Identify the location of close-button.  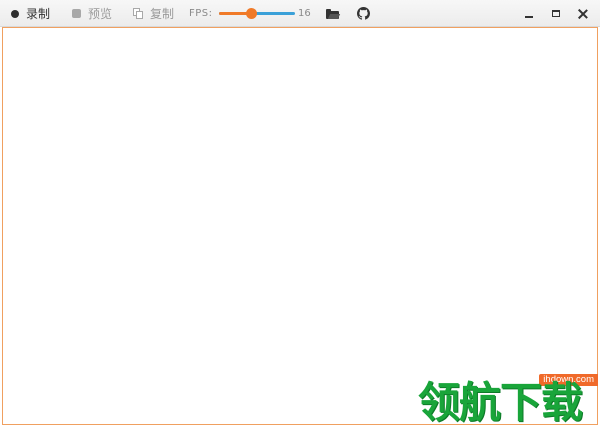
(583, 13).